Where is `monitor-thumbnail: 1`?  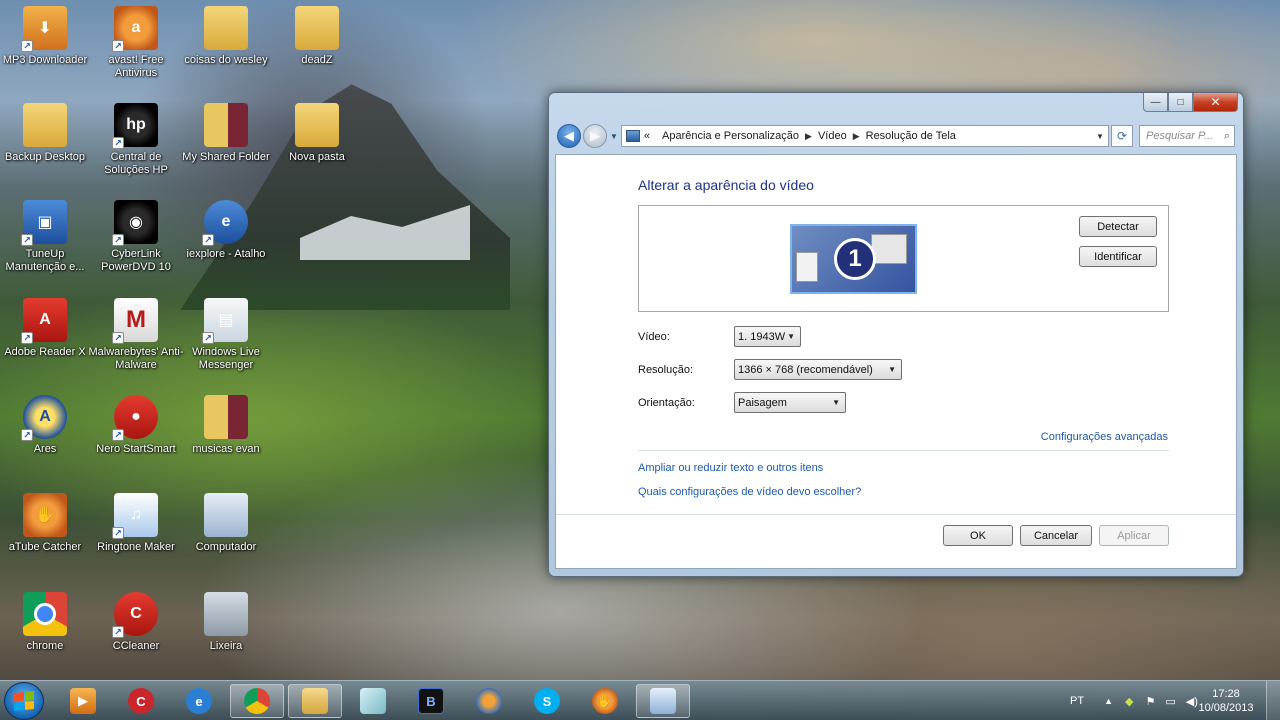 monitor-thumbnail: 1 is located at coordinates (853, 259).